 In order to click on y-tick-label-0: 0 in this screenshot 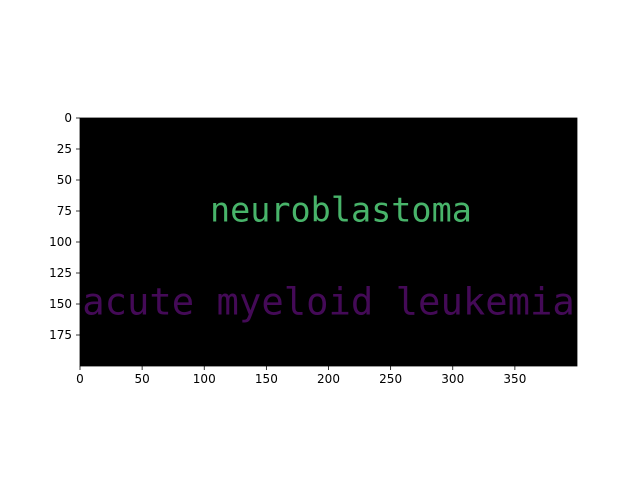, I will do `click(68, 118)`.